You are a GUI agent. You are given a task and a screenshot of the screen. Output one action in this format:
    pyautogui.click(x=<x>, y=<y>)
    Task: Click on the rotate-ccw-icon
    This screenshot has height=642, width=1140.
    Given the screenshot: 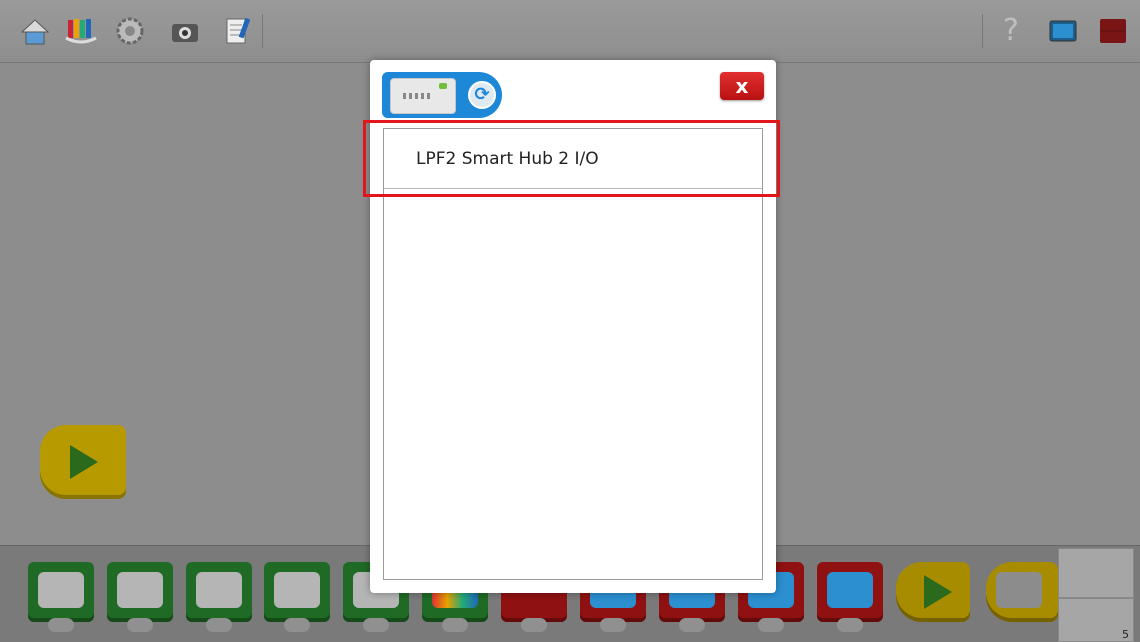 What is the action you would take?
    pyautogui.click(x=297, y=590)
    